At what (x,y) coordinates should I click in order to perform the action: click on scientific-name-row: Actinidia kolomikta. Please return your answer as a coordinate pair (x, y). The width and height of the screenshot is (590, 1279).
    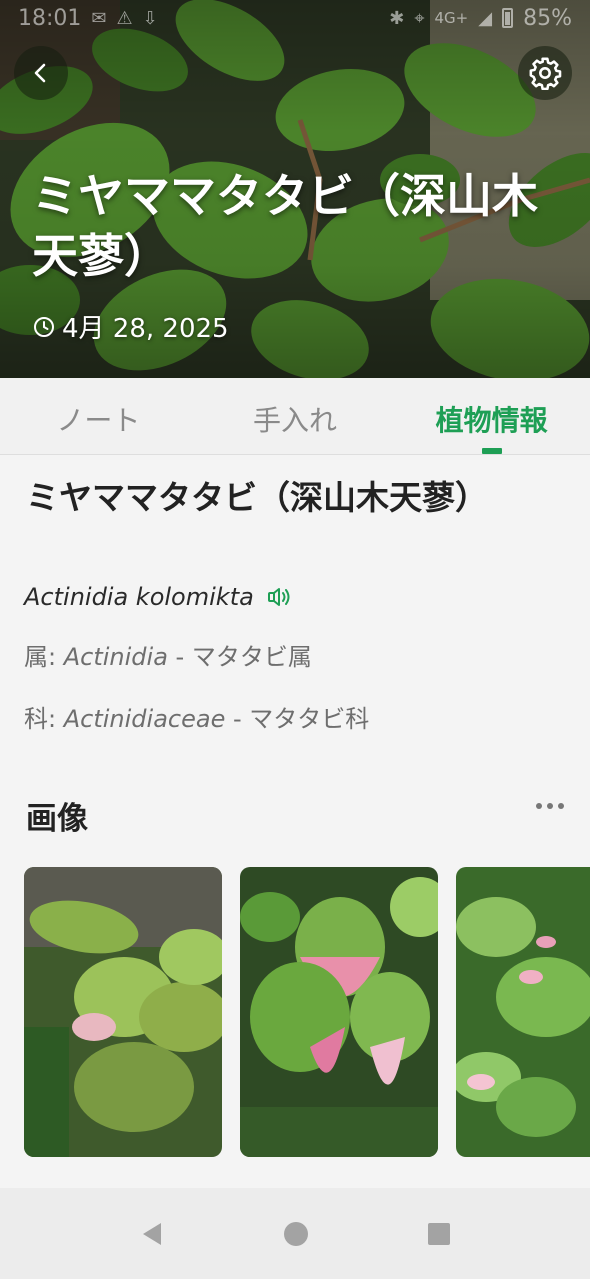
    Looking at the image, I should click on (158, 597).